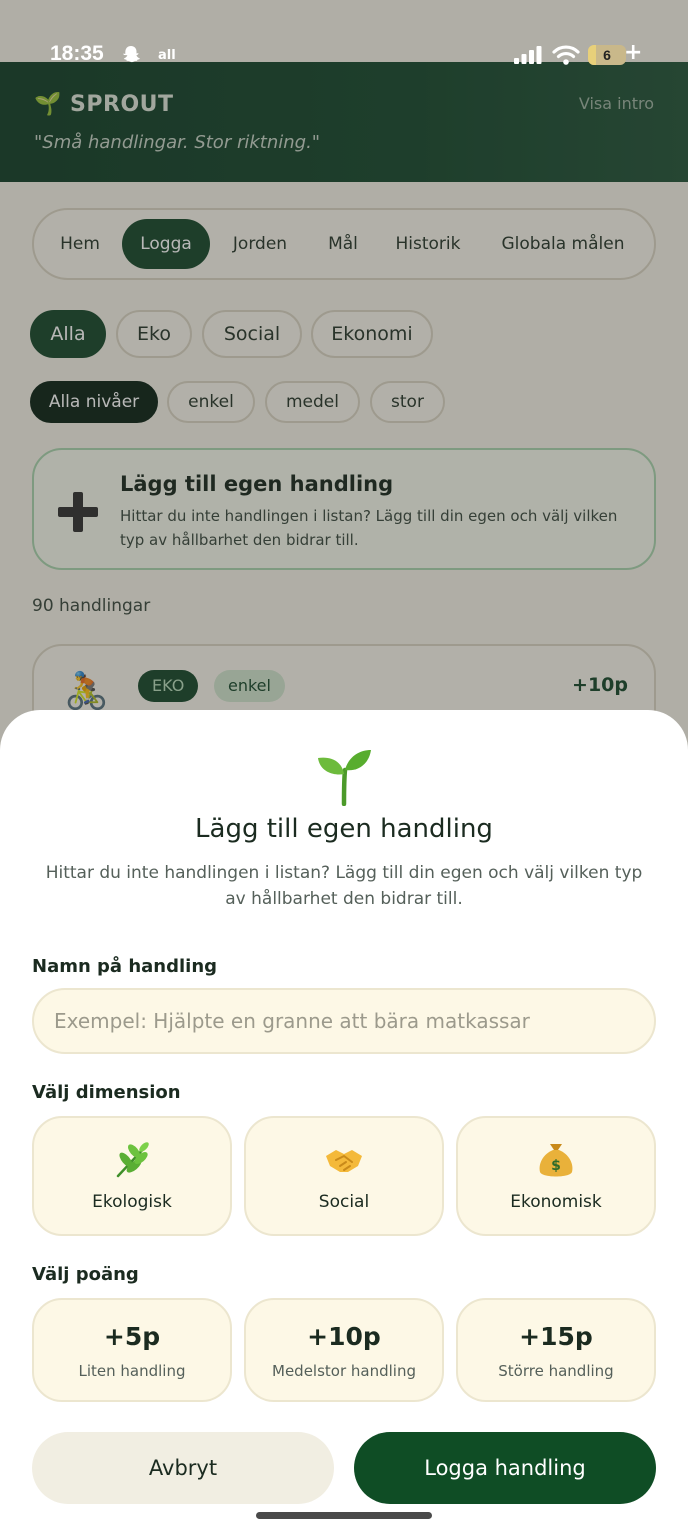 This screenshot has width=688, height=1536. Describe the element at coordinates (556, 1371) in the screenshot. I see `points-description: Större handling` at that location.